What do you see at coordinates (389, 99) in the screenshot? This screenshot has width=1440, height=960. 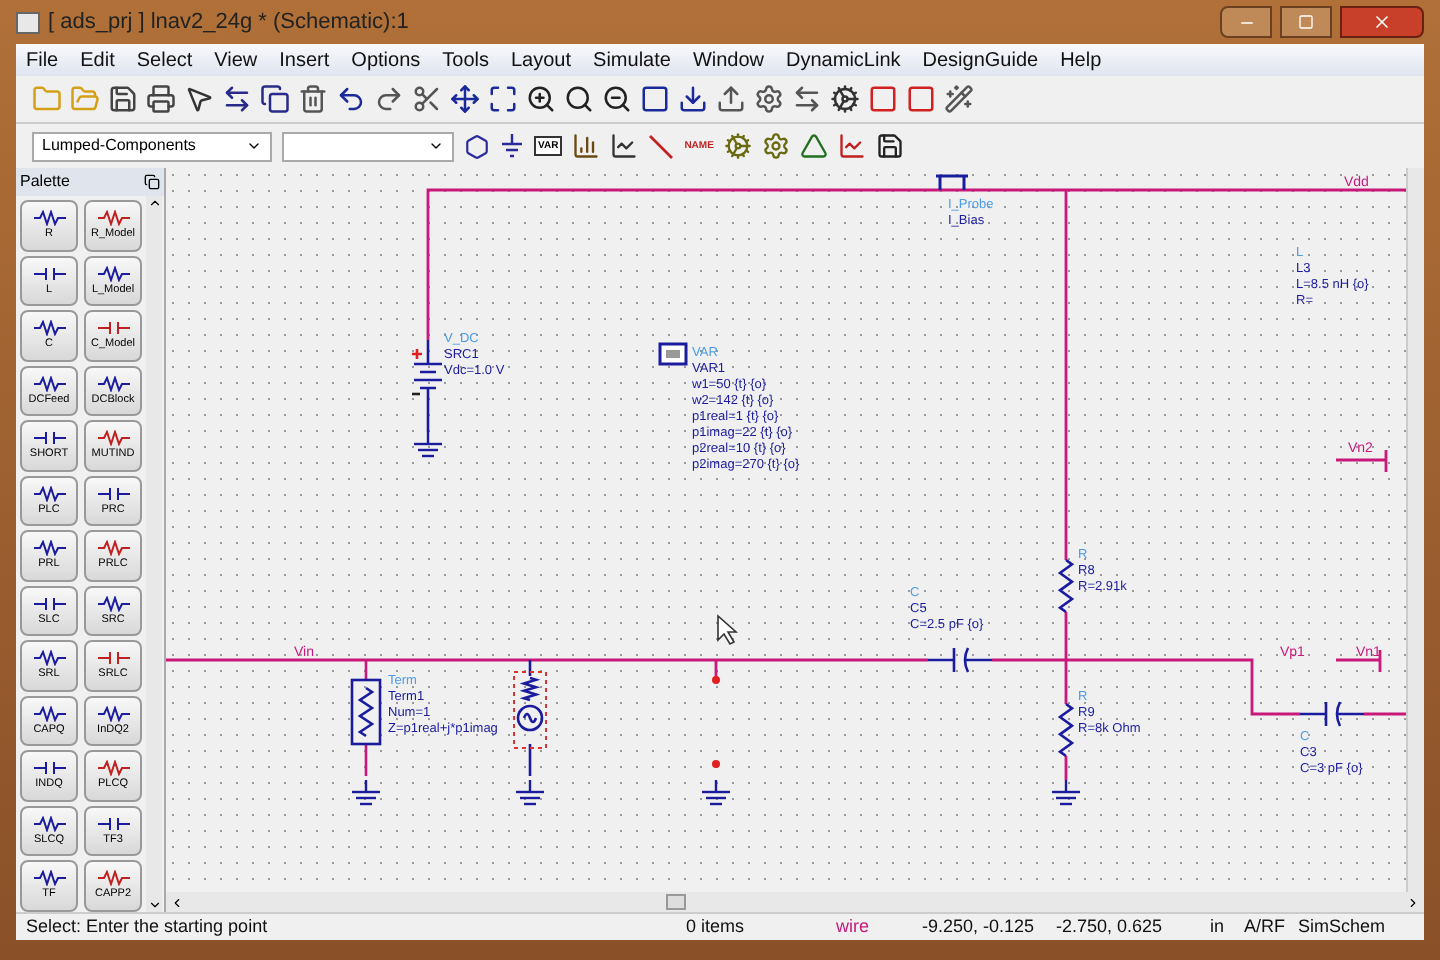 I see `redo-icon` at bounding box center [389, 99].